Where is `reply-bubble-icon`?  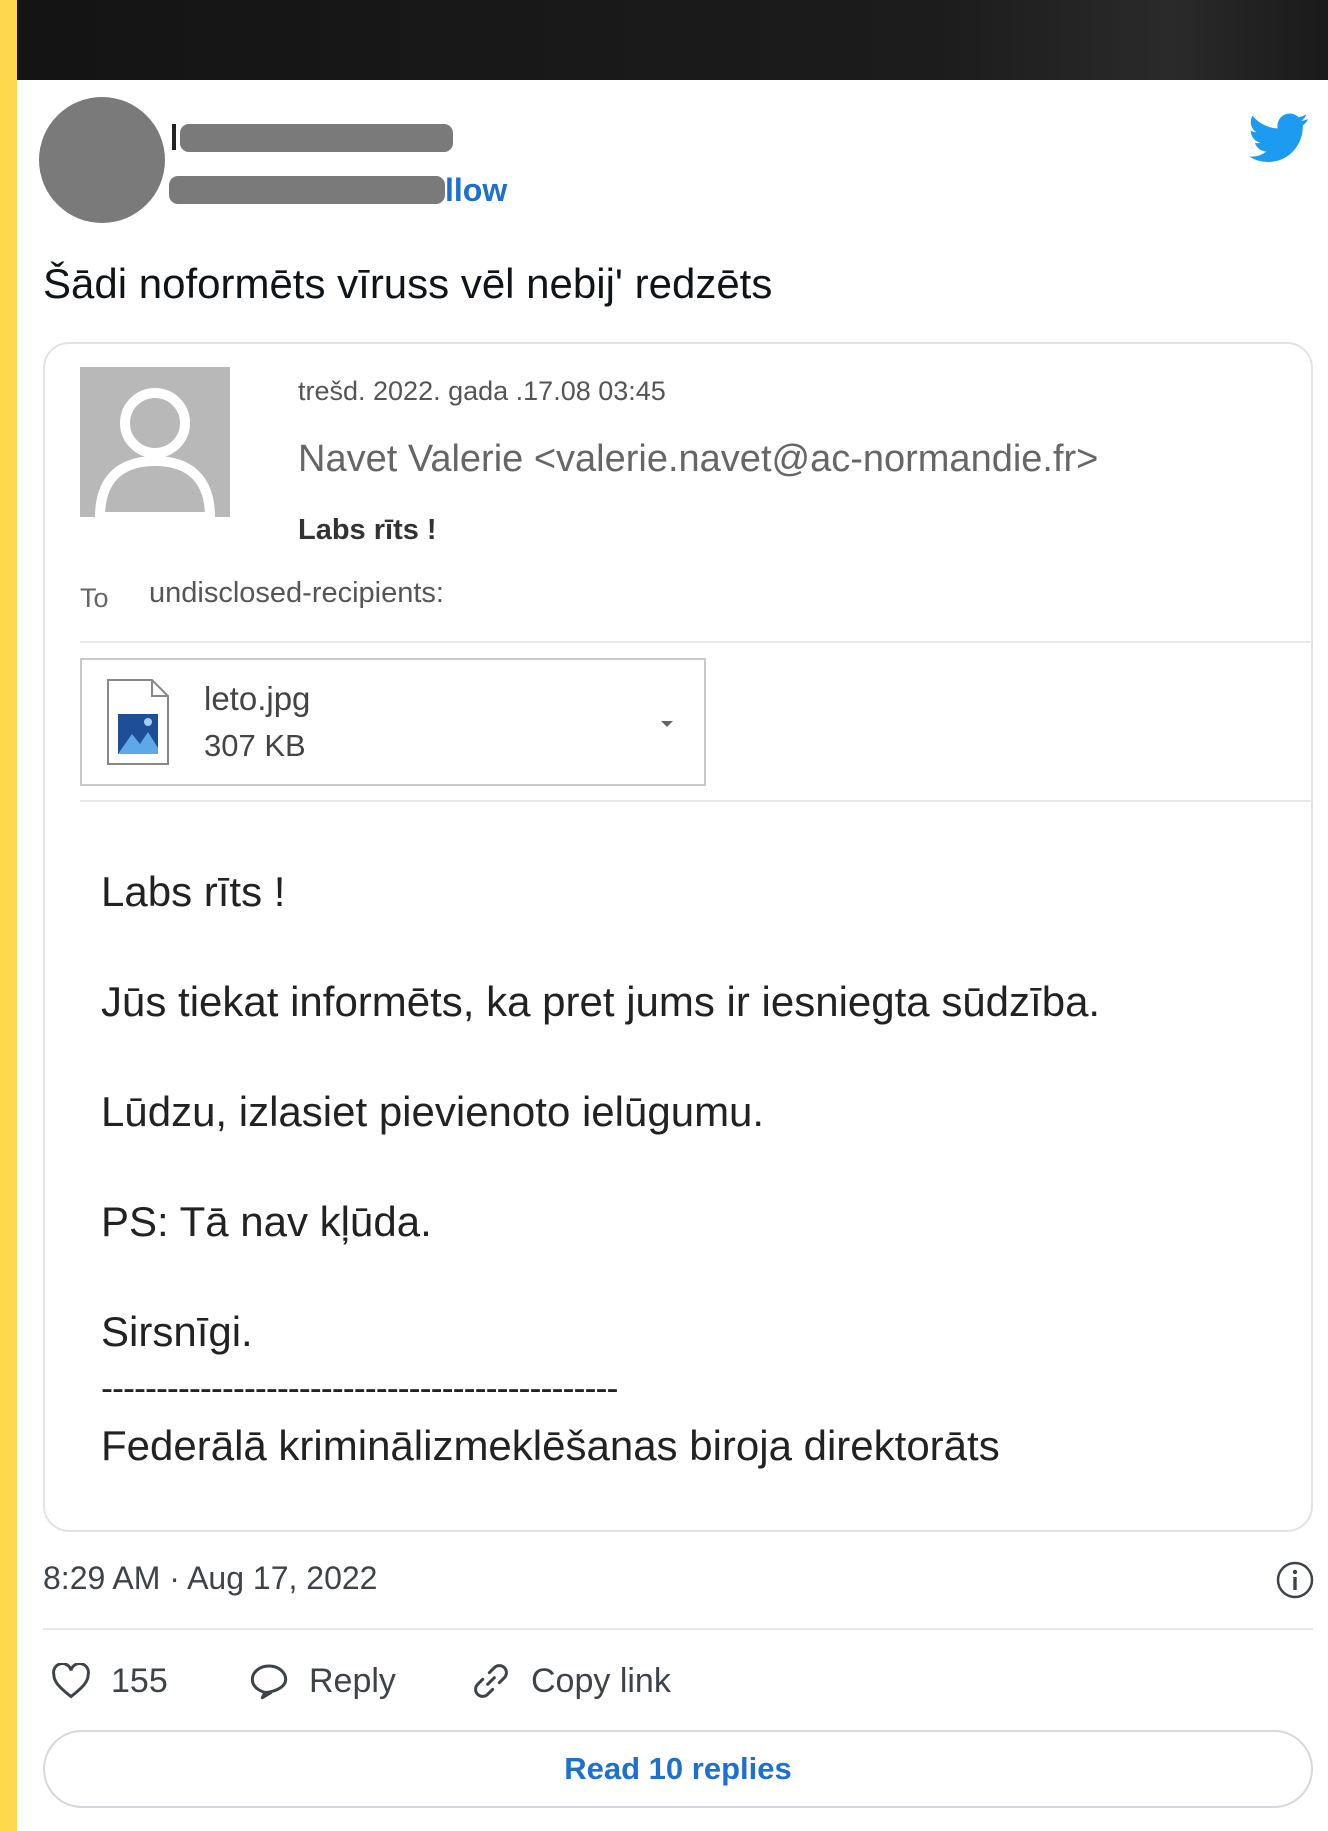 reply-bubble-icon is located at coordinates (269, 1682).